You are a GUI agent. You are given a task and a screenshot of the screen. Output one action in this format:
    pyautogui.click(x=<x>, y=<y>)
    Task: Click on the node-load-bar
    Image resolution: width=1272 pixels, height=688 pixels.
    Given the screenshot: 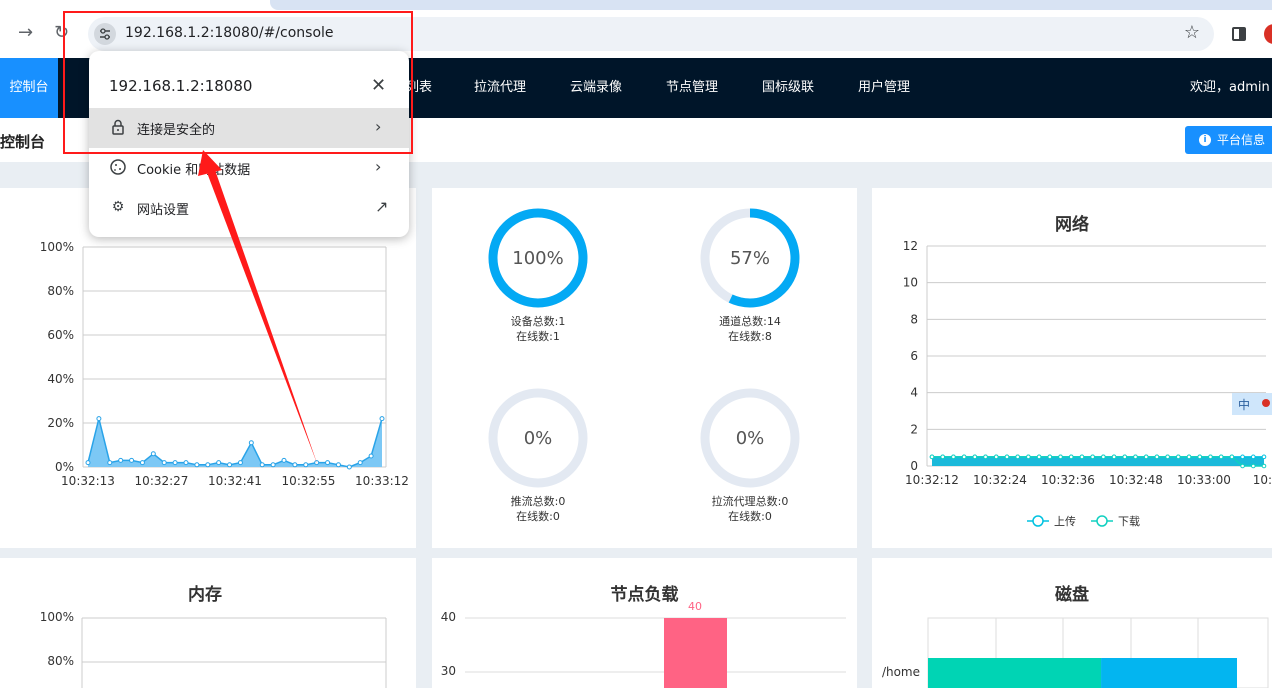 What is the action you would take?
    pyautogui.click(x=695, y=653)
    